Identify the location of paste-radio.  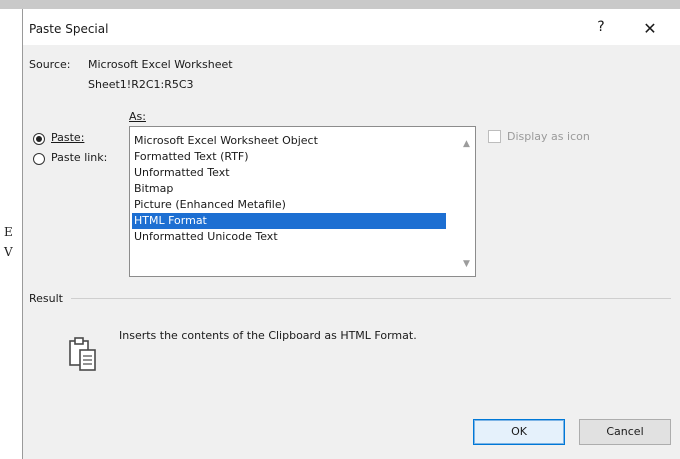
(39, 139).